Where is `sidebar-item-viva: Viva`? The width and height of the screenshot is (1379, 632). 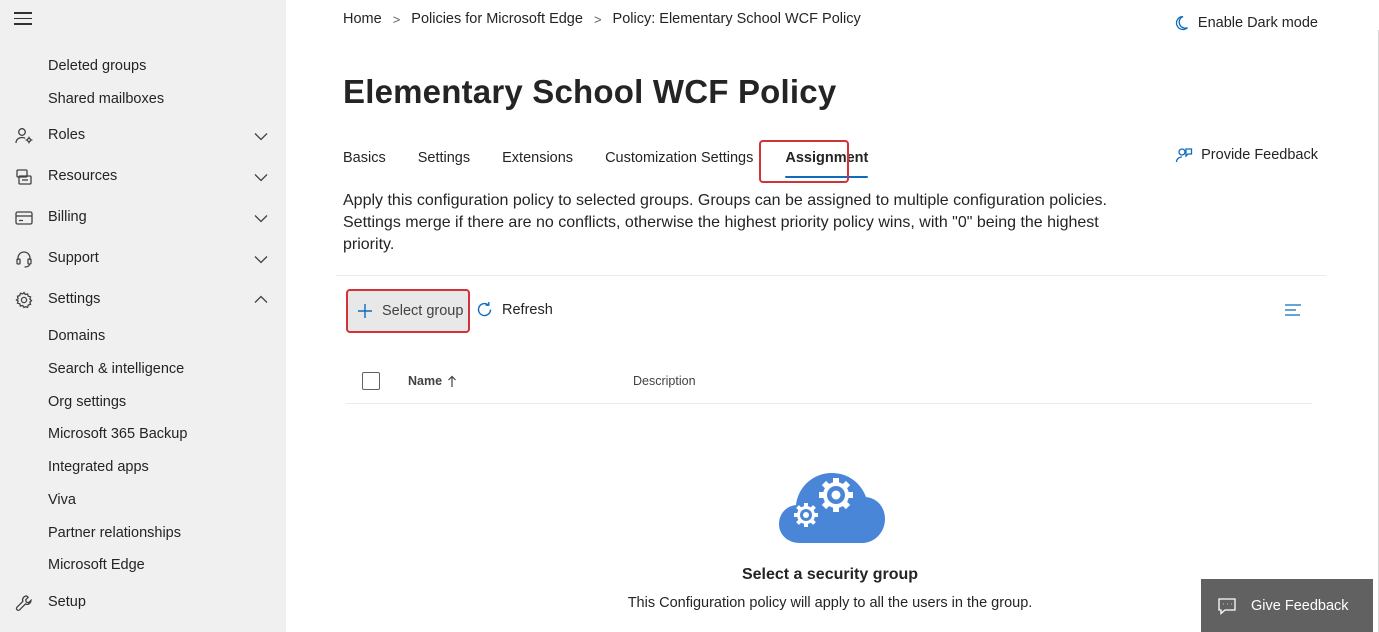 sidebar-item-viva: Viva is located at coordinates (62, 500).